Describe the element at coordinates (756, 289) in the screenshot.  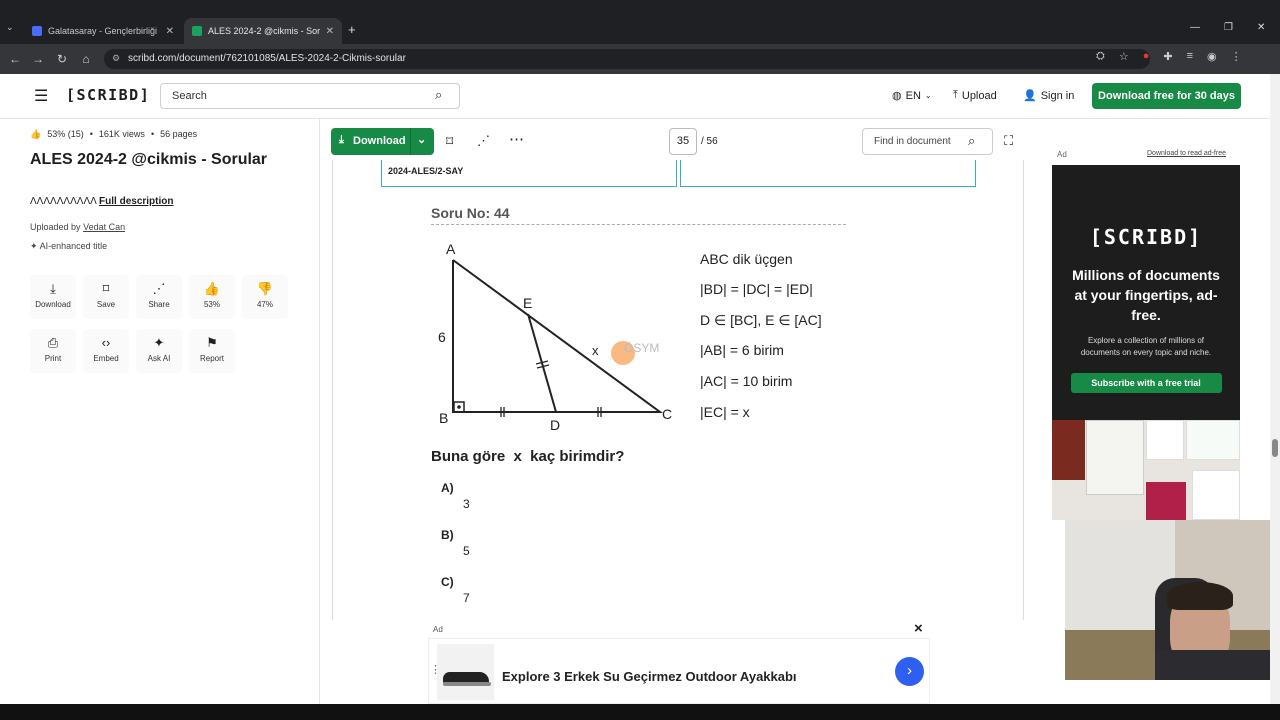
I see `condition-line: |BD| = |DC| = |ED|` at that location.